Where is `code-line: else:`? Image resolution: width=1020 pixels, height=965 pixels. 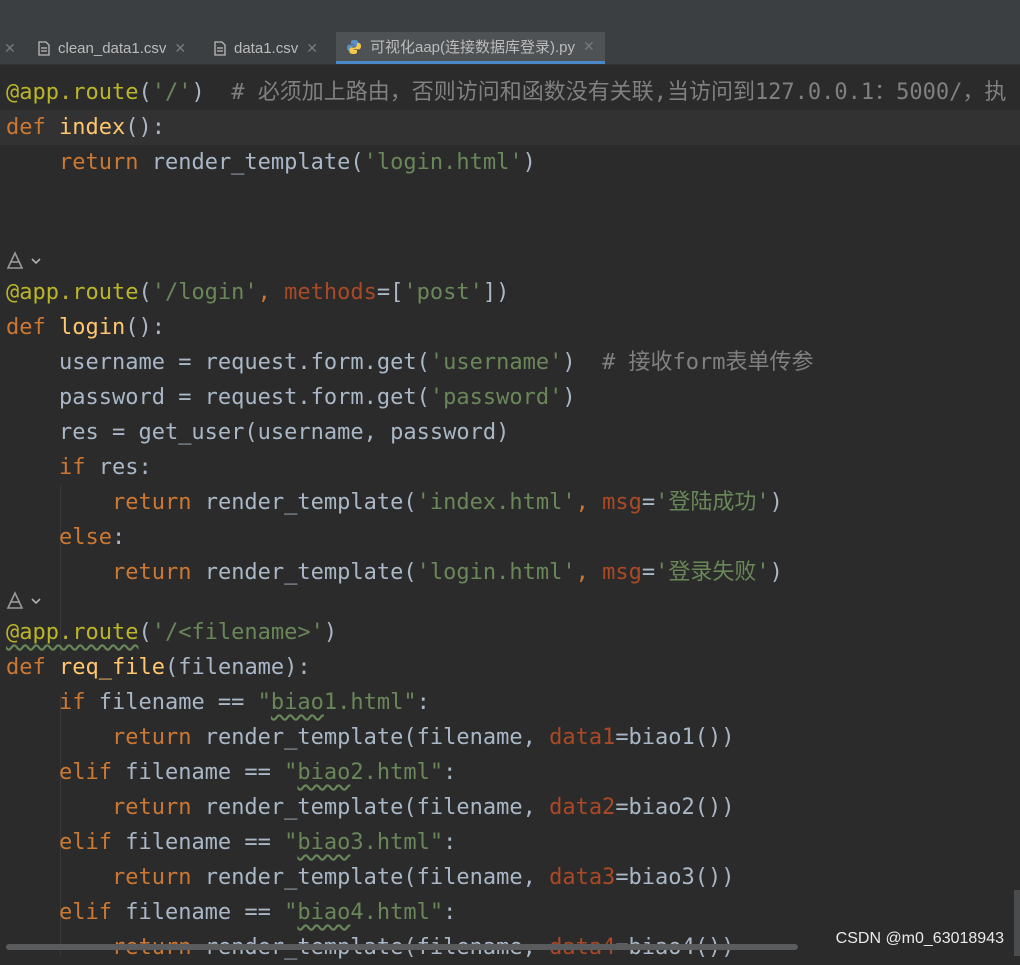 code-line: else: is located at coordinates (92, 537).